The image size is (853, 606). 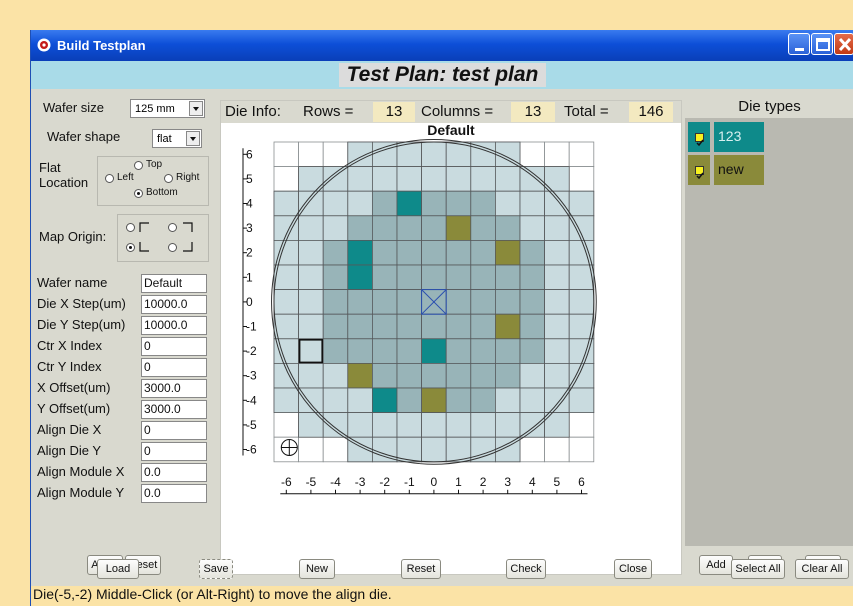 What do you see at coordinates (633, 569) in the screenshot?
I see `close-button: Close` at bounding box center [633, 569].